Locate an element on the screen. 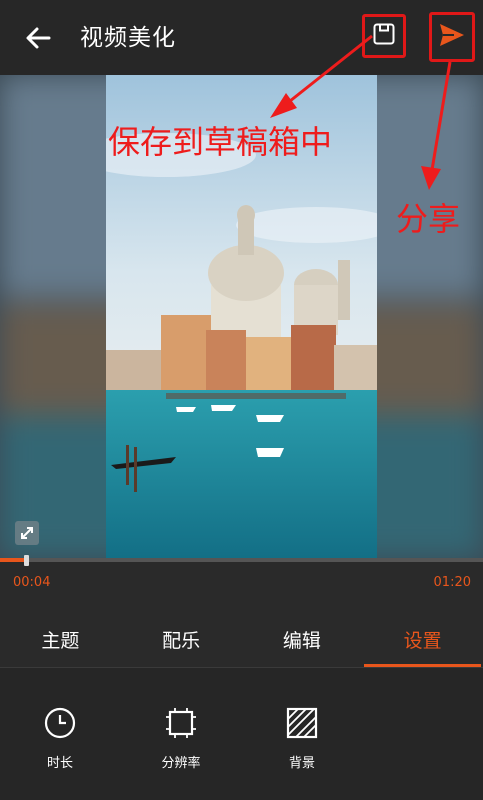 Image resolution: width=483 pixels, height=800 pixels. resolution-tool: 分辨率 is located at coordinates (181, 738).